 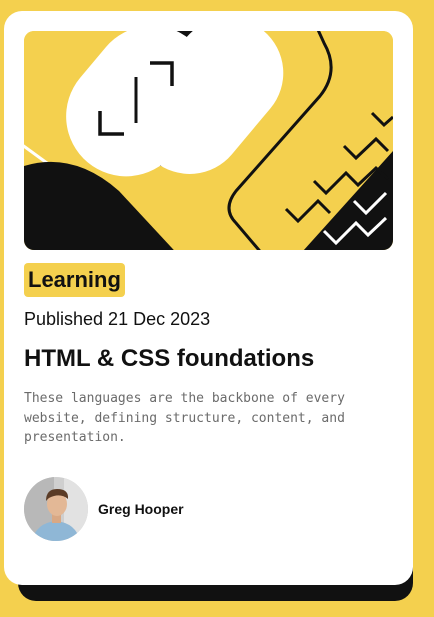 What do you see at coordinates (141, 509) in the screenshot?
I see `author-name: Greg Hooper` at bounding box center [141, 509].